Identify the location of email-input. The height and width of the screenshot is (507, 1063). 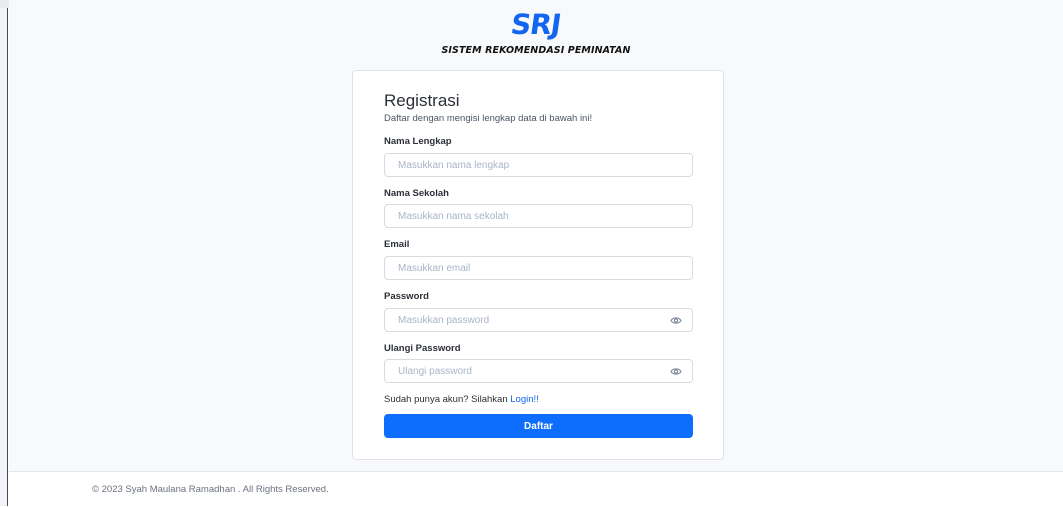
(538, 268).